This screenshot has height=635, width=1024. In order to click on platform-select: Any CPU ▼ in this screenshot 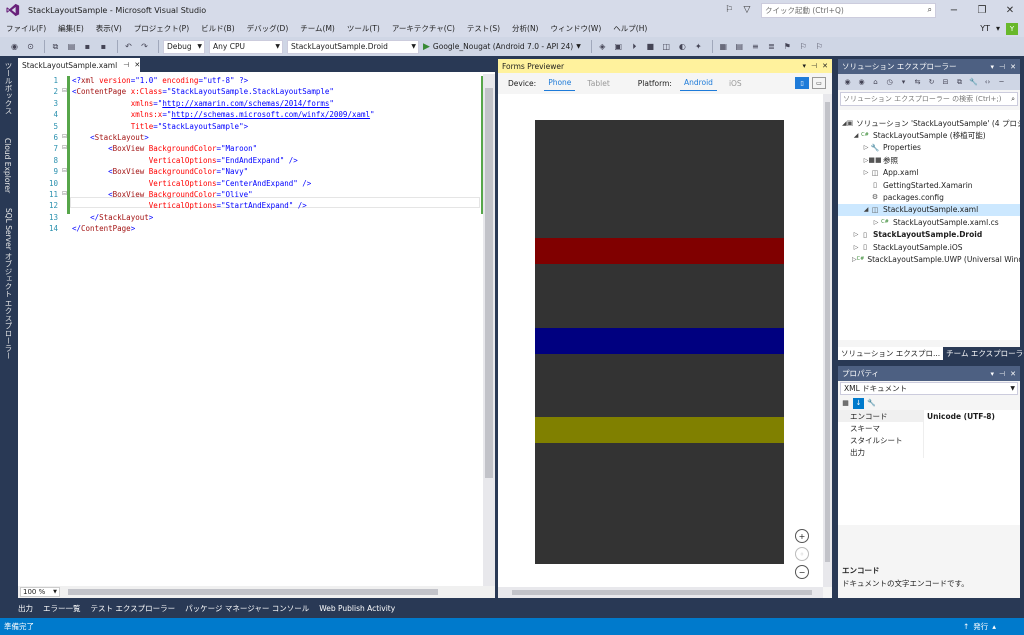, I will do `click(246, 46)`.